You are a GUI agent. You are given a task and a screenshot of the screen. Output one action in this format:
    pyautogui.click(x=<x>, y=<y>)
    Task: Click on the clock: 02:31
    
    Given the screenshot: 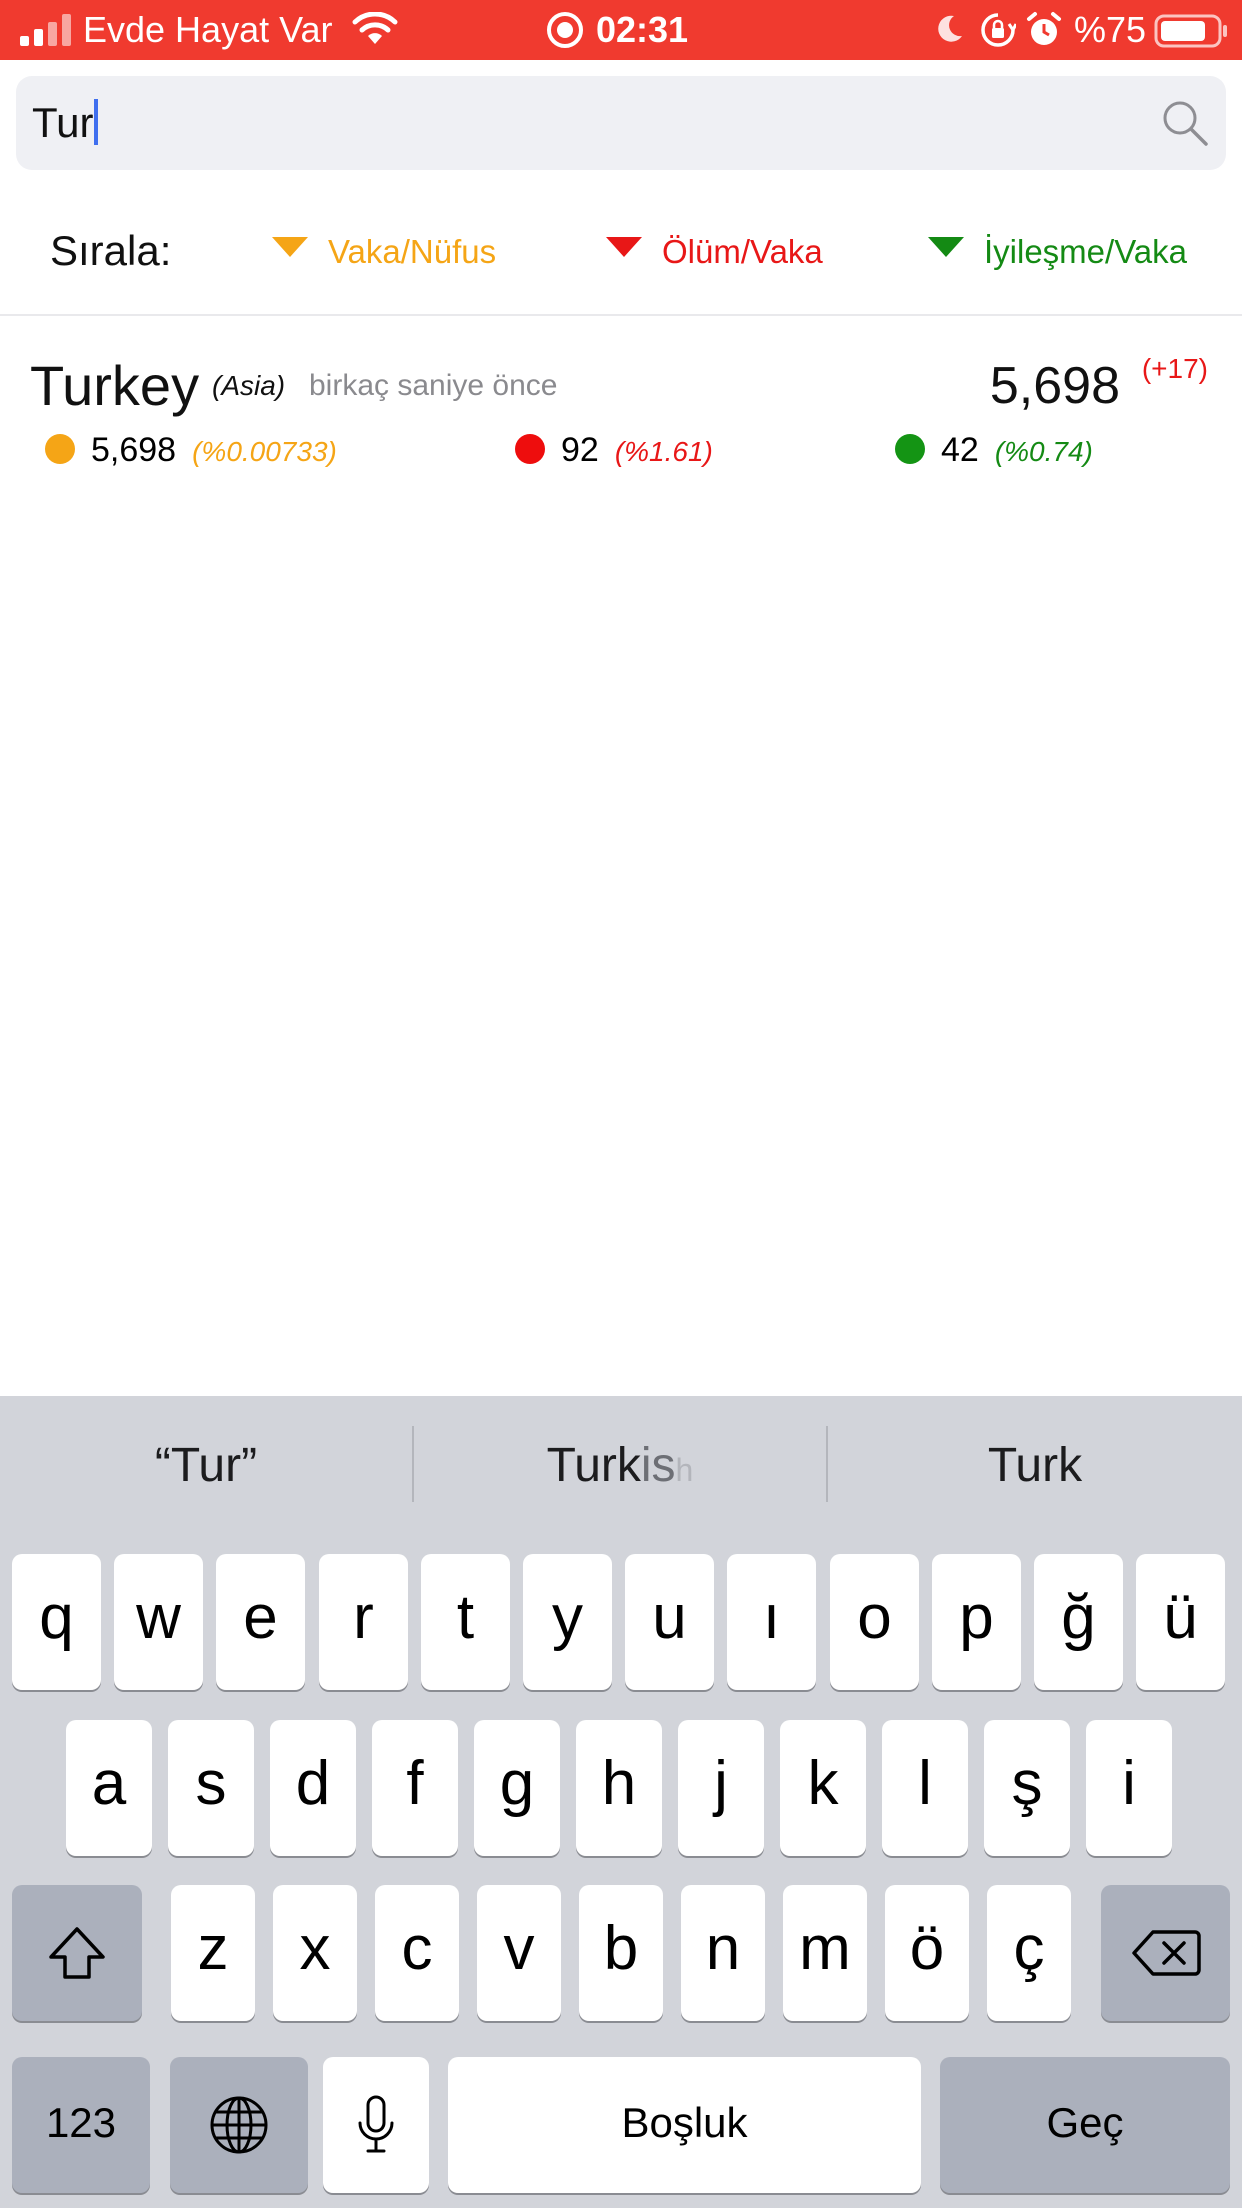 What is the action you would take?
    pyautogui.click(x=642, y=29)
    